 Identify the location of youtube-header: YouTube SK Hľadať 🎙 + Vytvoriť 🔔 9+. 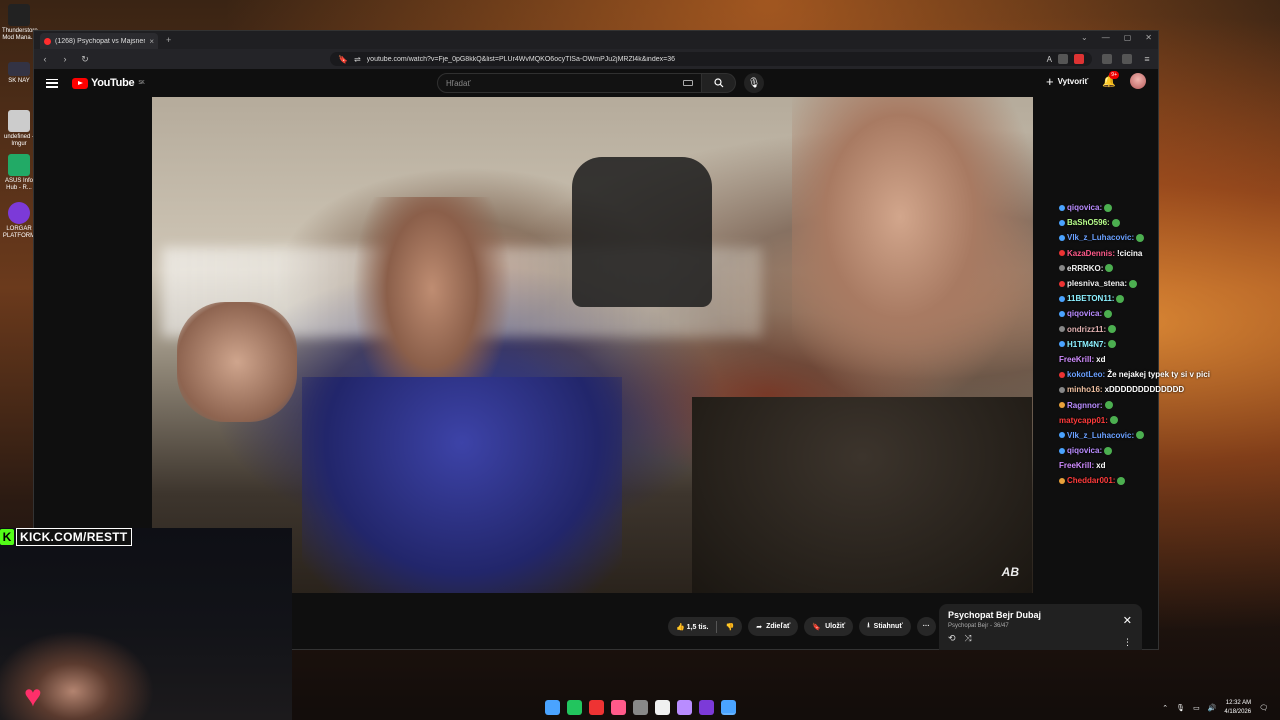
(596, 83).